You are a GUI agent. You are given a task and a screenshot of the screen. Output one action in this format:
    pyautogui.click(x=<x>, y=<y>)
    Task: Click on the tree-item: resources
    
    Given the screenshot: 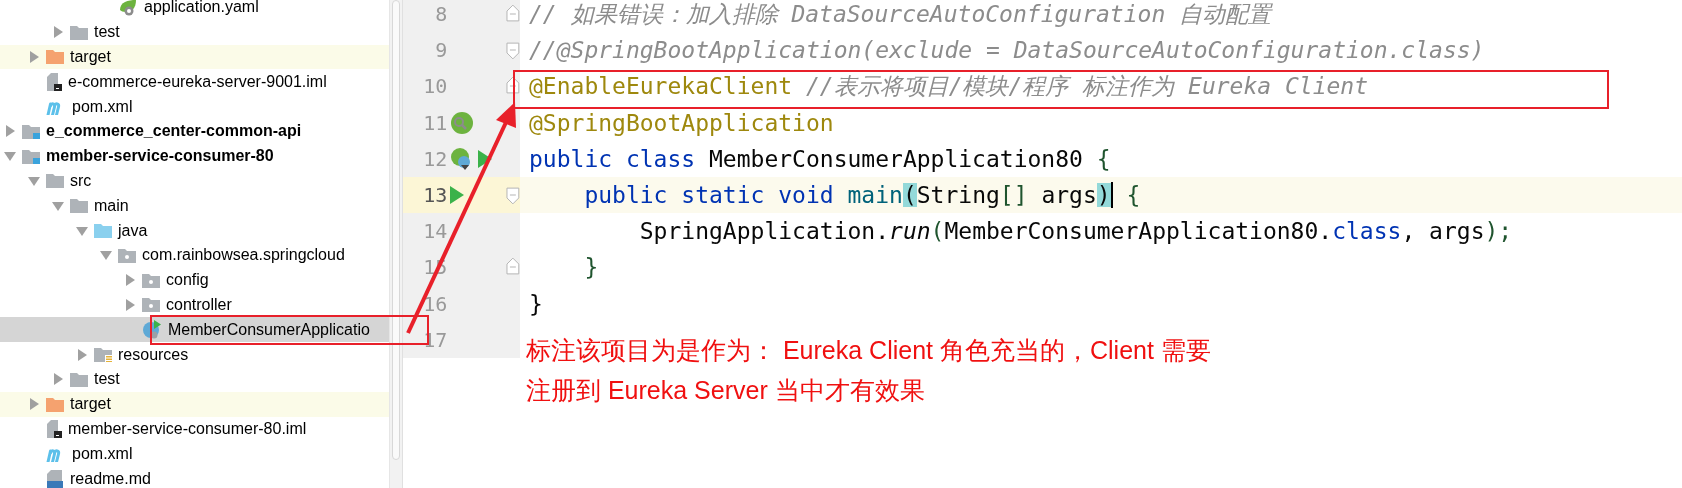 What is the action you would take?
    pyautogui.click(x=194, y=354)
    